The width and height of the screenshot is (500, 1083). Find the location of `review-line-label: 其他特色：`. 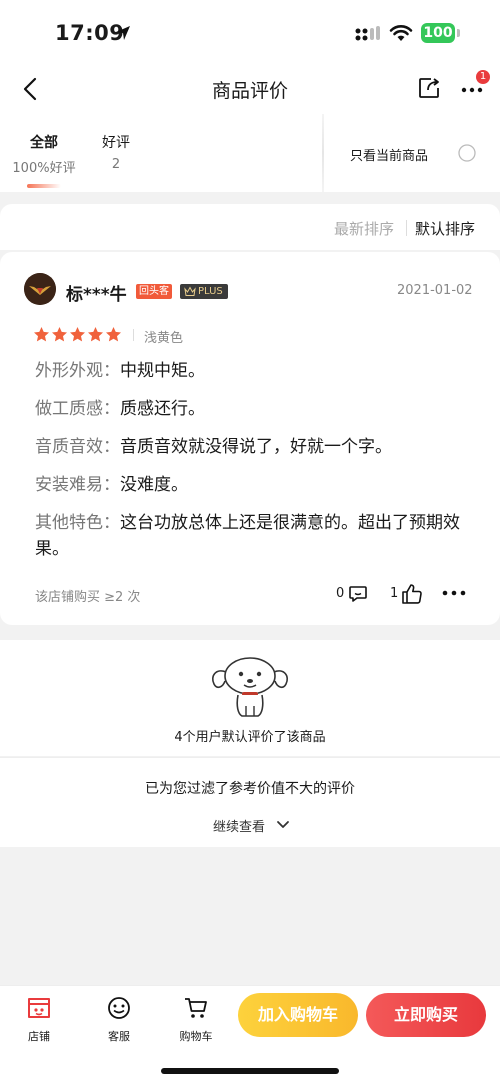

review-line-label: 其他特色： is located at coordinates (77, 523).